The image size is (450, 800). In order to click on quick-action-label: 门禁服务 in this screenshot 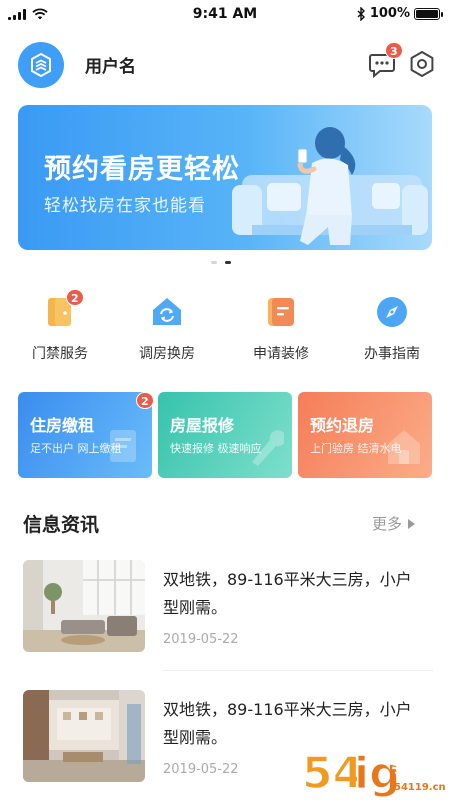, I will do `click(60, 354)`.